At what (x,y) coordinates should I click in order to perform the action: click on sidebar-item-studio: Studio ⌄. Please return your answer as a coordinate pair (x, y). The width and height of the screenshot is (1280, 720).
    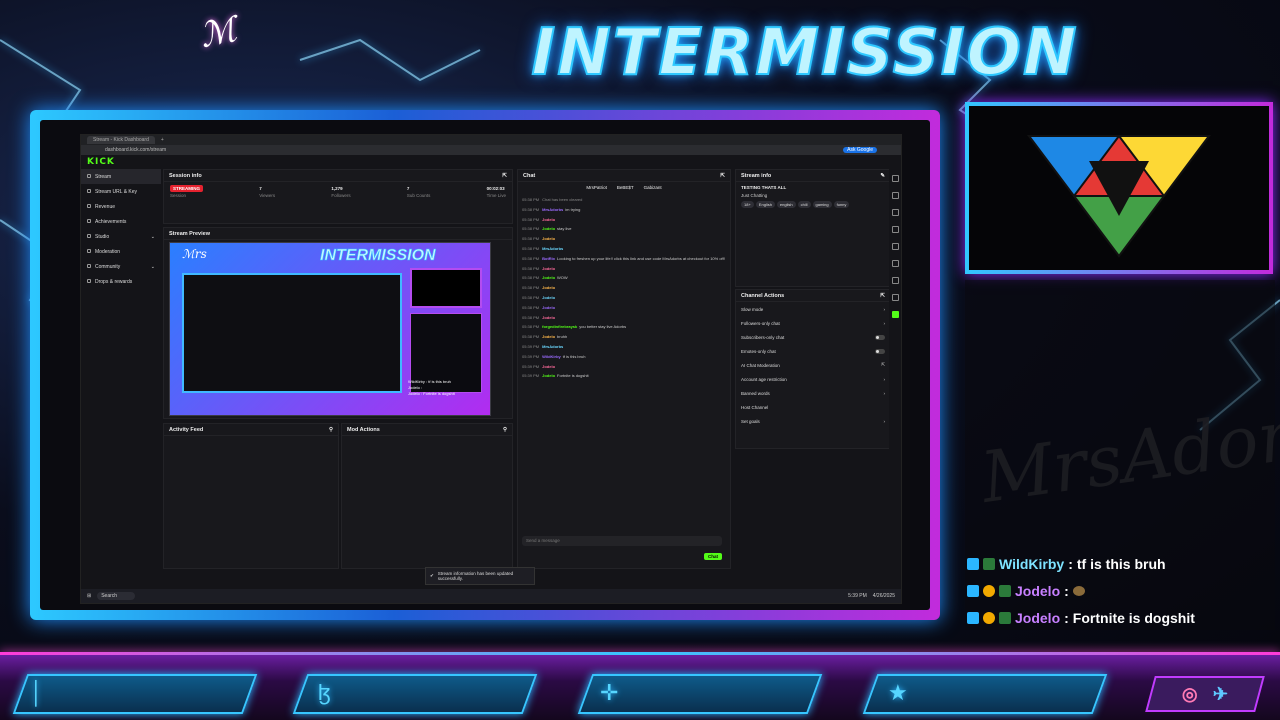
    Looking at the image, I should click on (121, 236).